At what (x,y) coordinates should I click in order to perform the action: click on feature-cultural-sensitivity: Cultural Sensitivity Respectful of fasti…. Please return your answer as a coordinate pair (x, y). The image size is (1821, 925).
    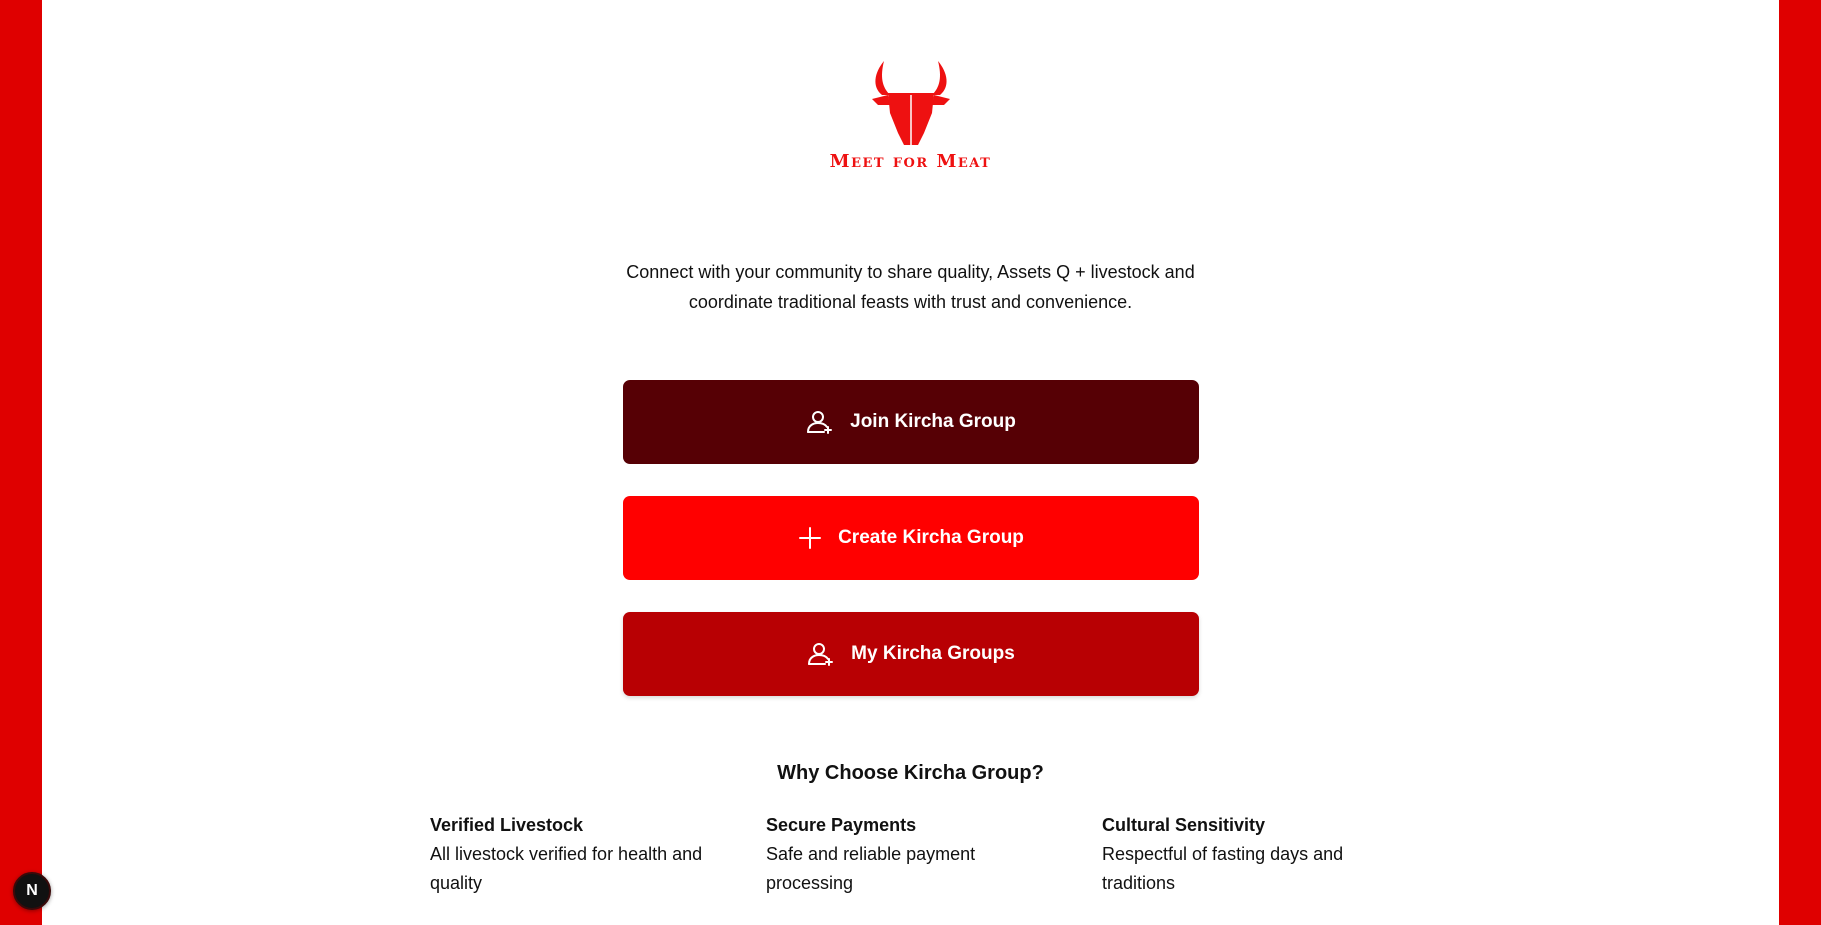
    Looking at the image, I should click on (1247, 856).